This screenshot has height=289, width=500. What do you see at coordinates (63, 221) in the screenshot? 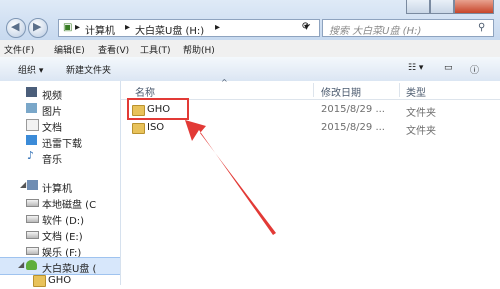
I see `nav-label: 软件 (D:)` at bounding box center [63, 221].